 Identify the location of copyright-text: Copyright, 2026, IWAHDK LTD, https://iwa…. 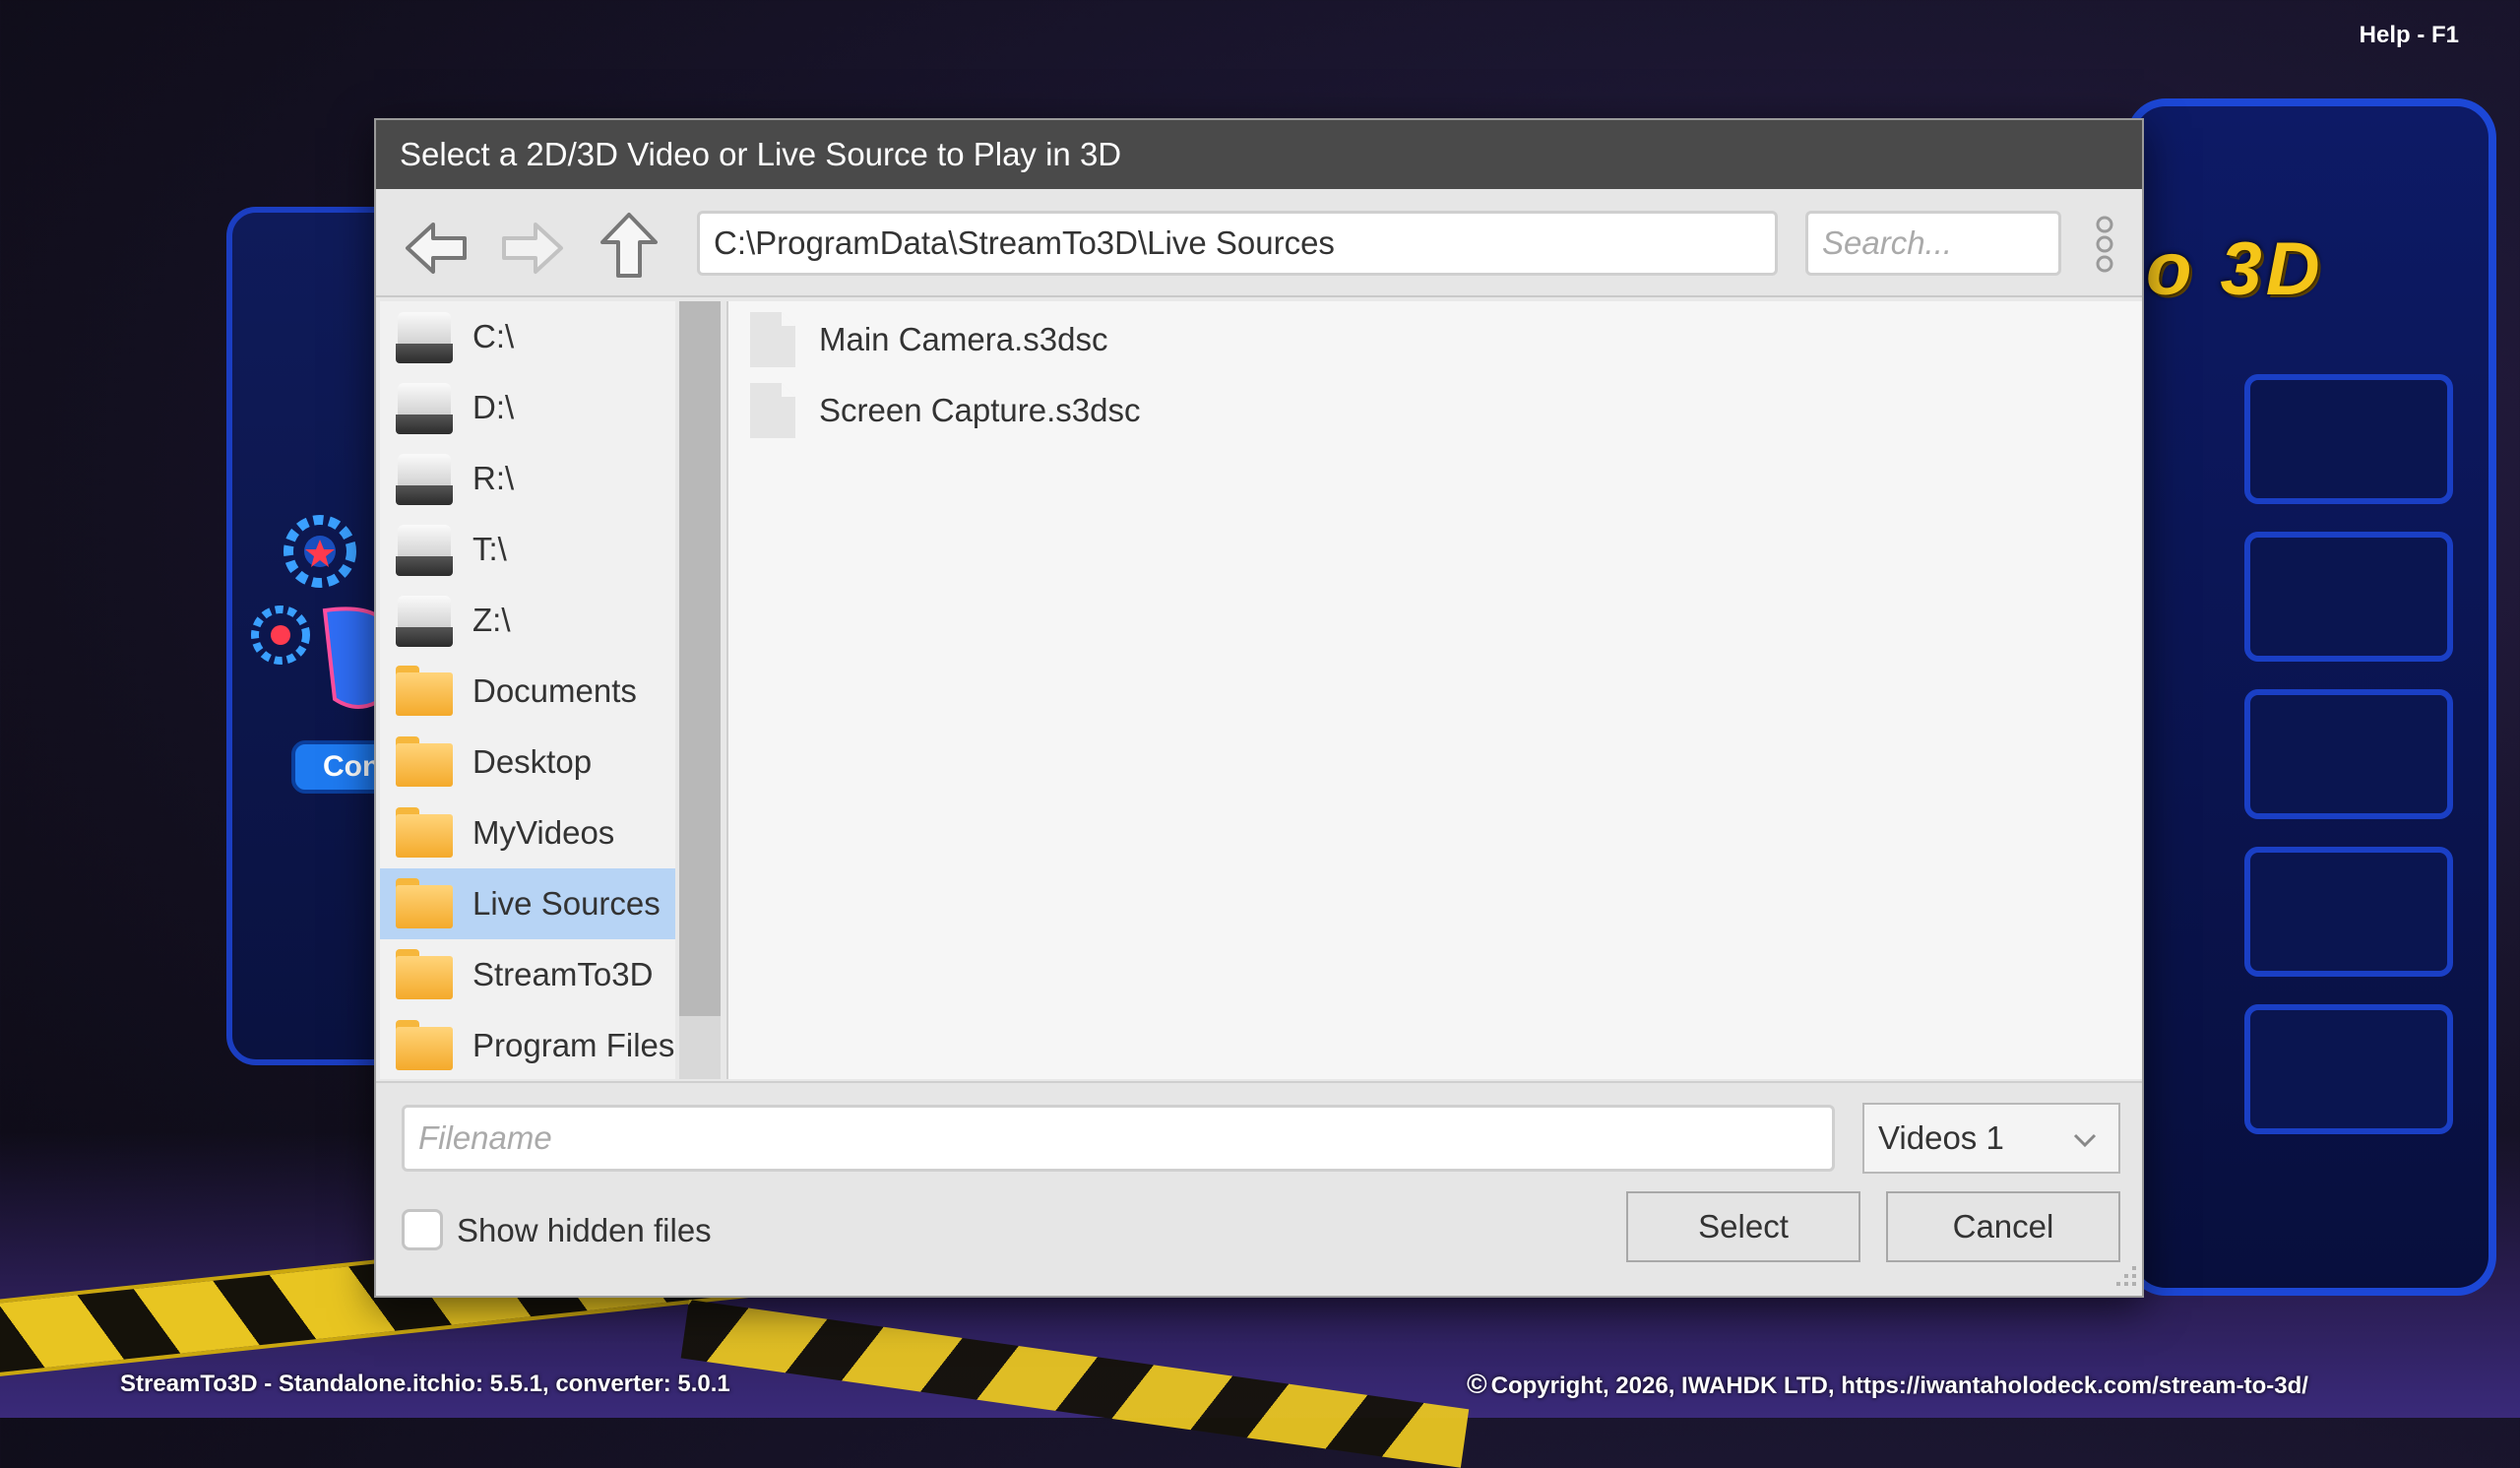
(1899, 1386).